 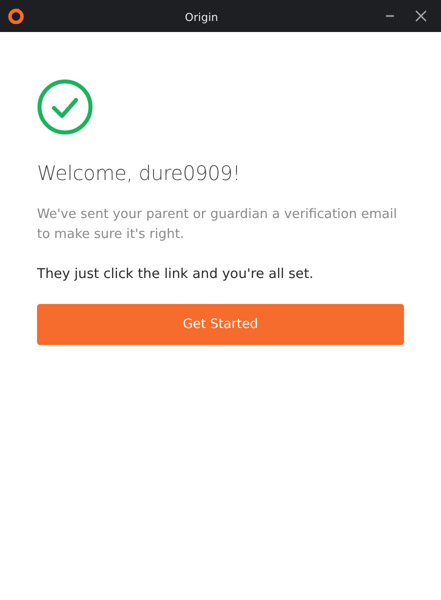 I want to click on get-started-button: Get Started, so click(x=220, y=325).